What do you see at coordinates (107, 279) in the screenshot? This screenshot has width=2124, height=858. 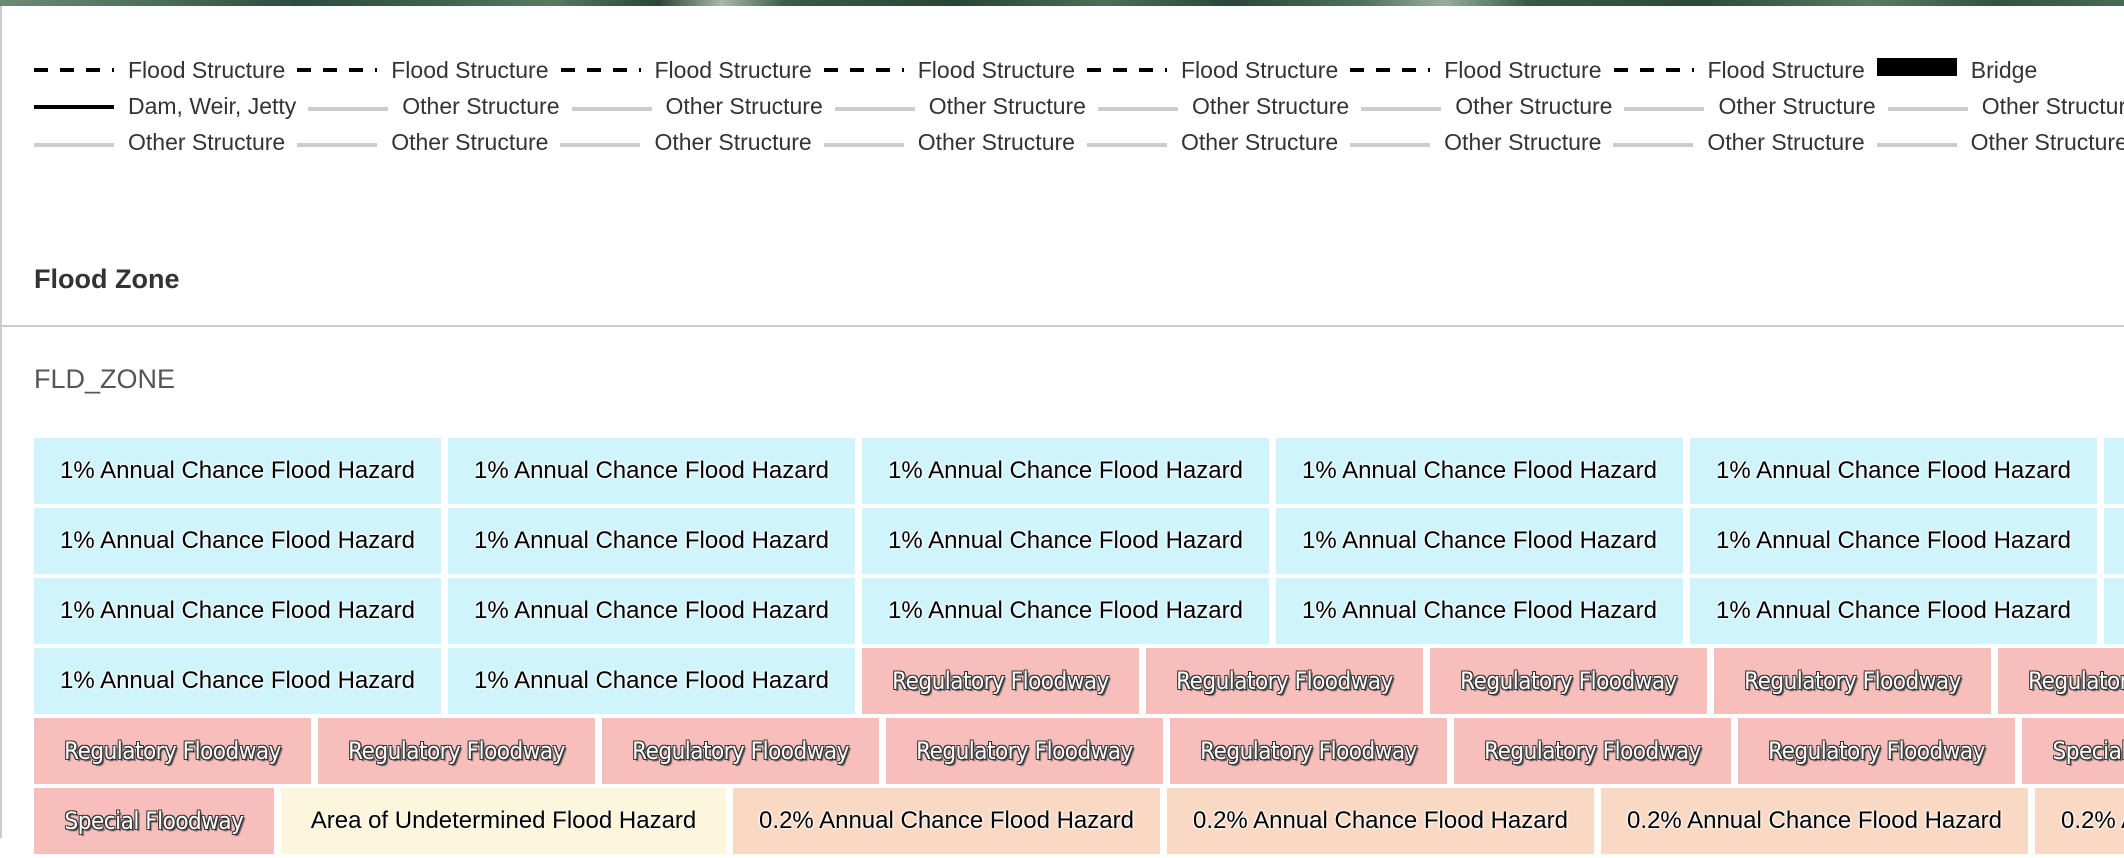 I see `layer-title: Flood Zone` at bounding box center [107, 279].